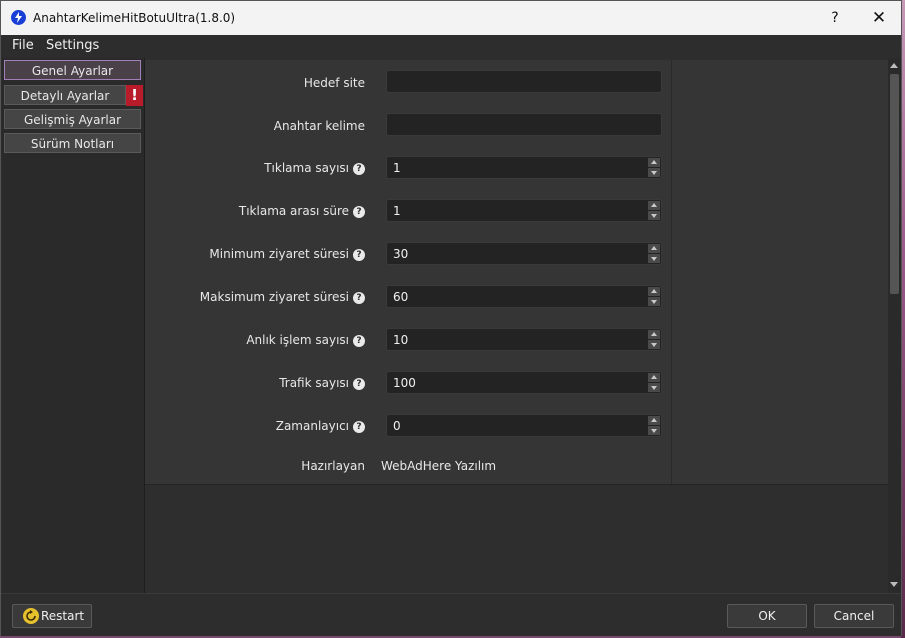 This screenshot has height=638, width=905. Describe the element at coordinates (319, 126) in the screenshot. I see `label-anahtar-kelime: Anahtar kelime` at that location.